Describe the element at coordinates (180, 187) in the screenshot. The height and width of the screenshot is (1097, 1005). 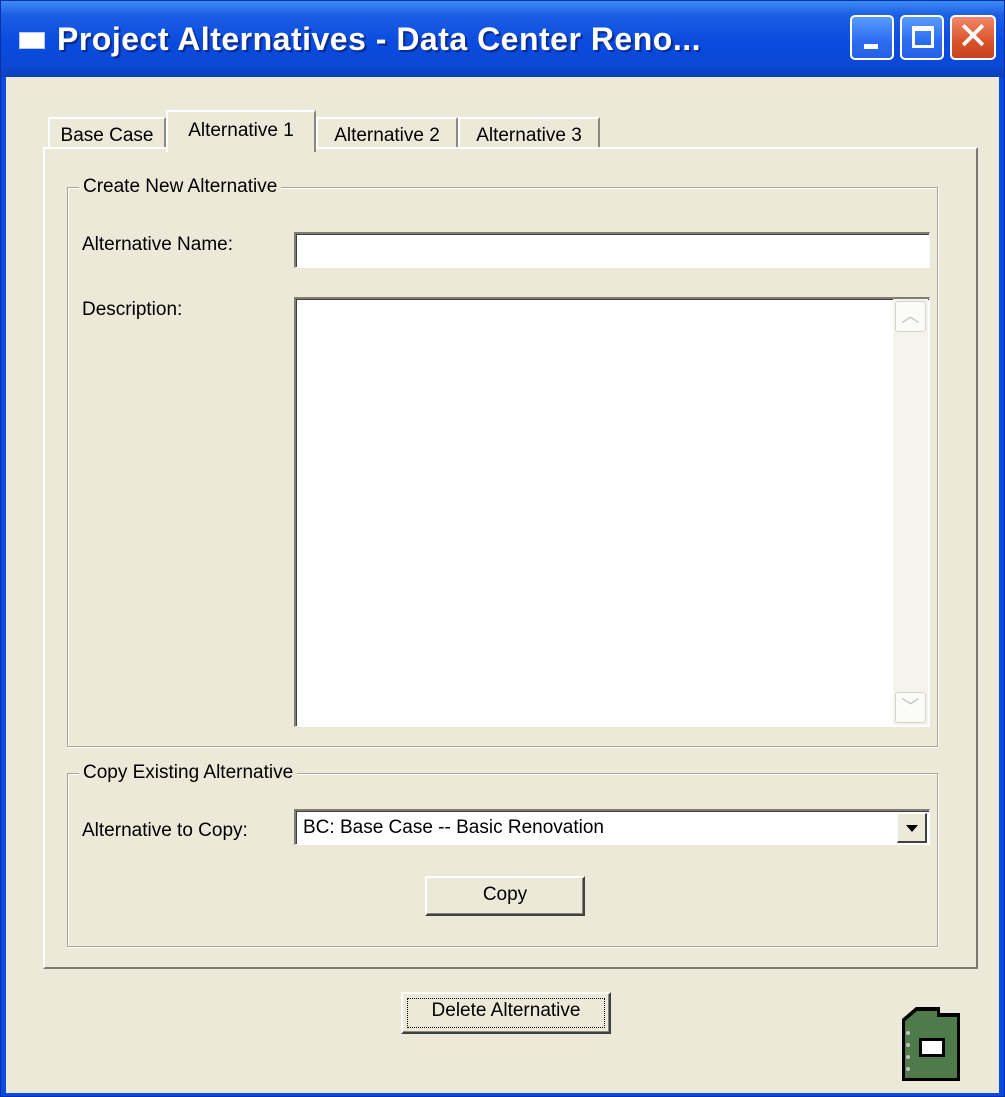
I see `create-group-title: Create New Alternative` at that location.